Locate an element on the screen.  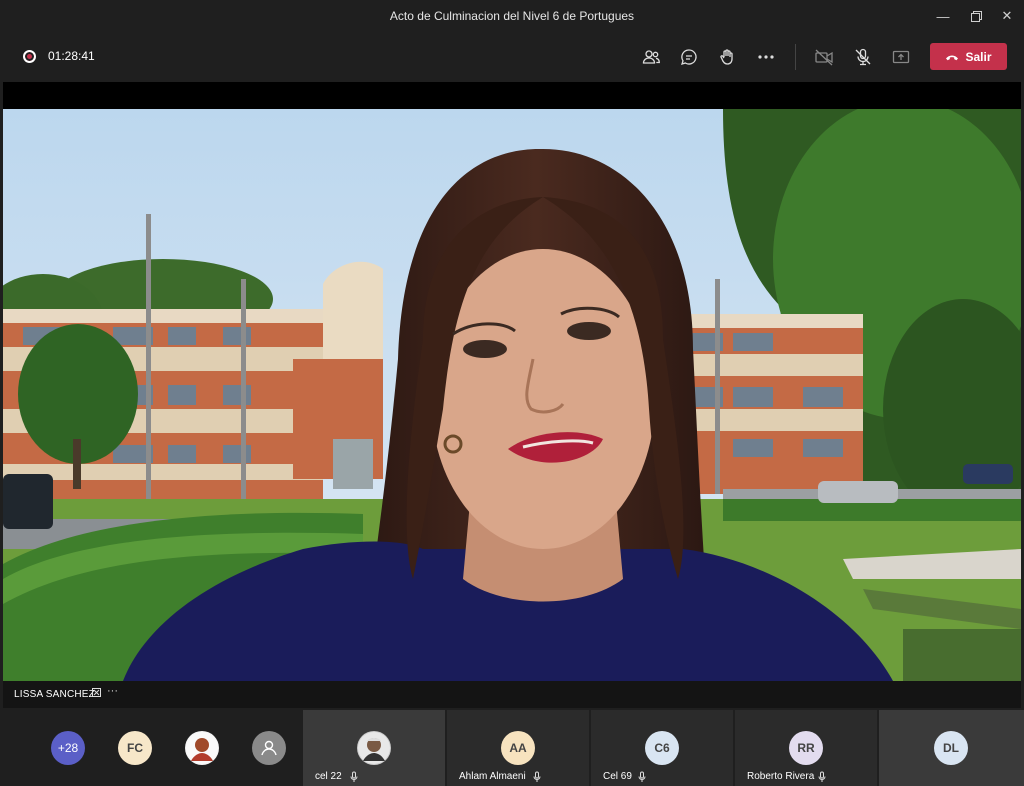
participant-avatar-rr: RR is located at coordinates (806, 748).